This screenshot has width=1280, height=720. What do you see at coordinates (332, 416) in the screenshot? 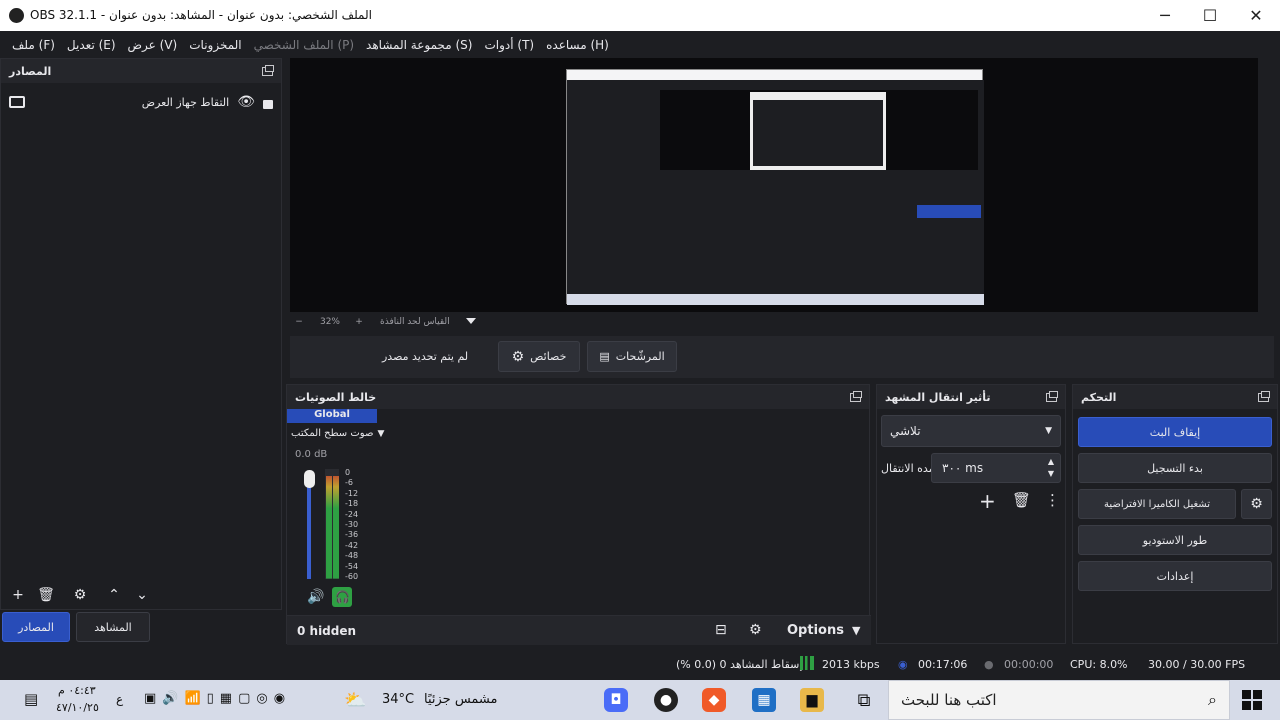
I see `global-tab: Global` at bounding box center [332, 416].